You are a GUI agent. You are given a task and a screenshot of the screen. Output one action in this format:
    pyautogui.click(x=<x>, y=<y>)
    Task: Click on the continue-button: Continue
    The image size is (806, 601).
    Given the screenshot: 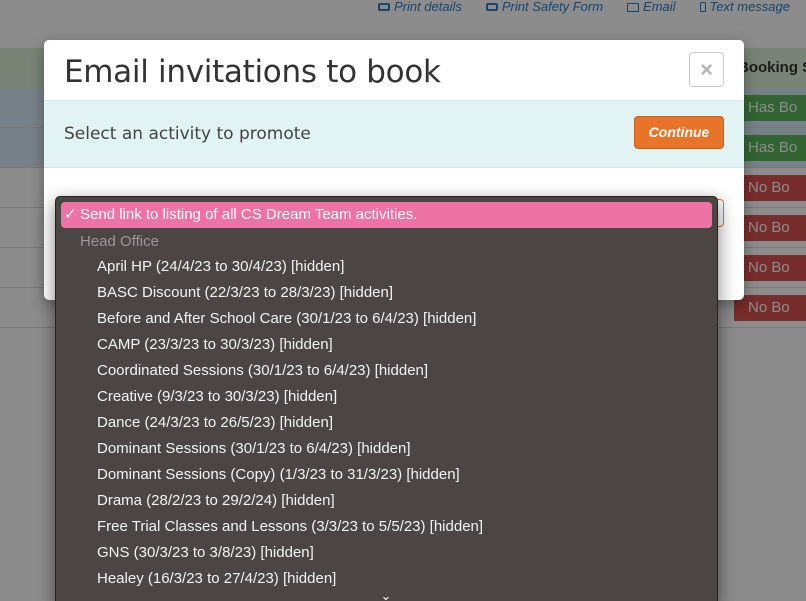 What is the action you would take?
    pyautogui.click(x=679, y=132)
    